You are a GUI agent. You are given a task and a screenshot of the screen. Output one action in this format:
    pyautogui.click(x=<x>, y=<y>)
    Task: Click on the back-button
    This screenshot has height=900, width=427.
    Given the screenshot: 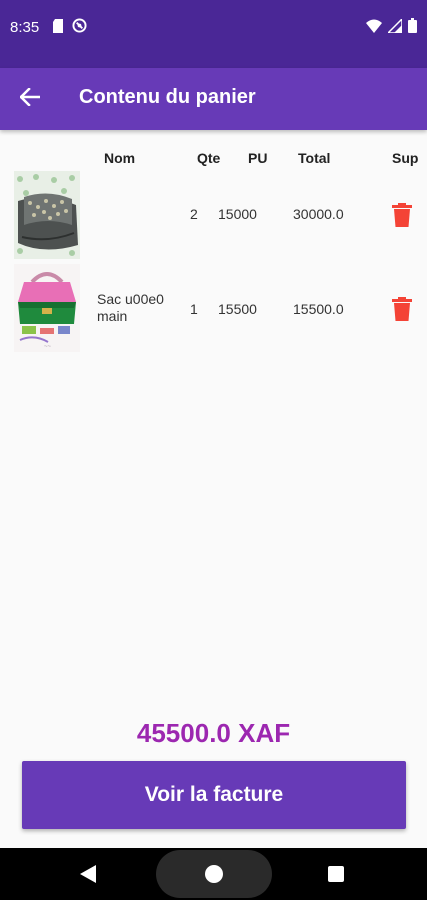 What is the action you would take?
    pyautogui.click(x=30, y=99)
    